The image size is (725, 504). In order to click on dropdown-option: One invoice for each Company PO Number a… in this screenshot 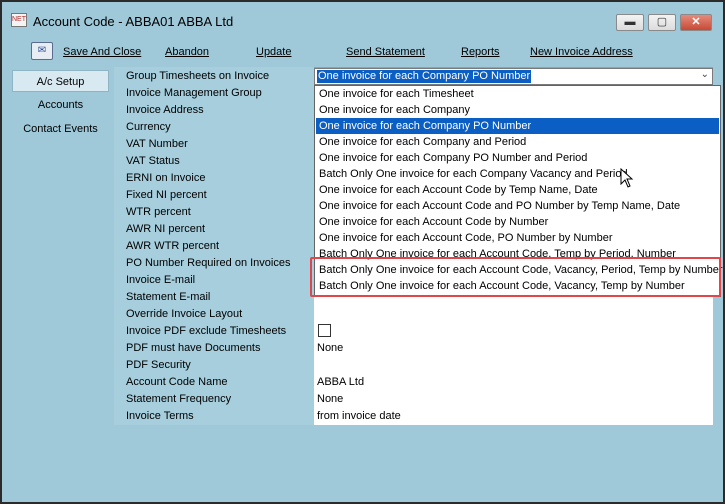, I will do `click(517, 158)`.